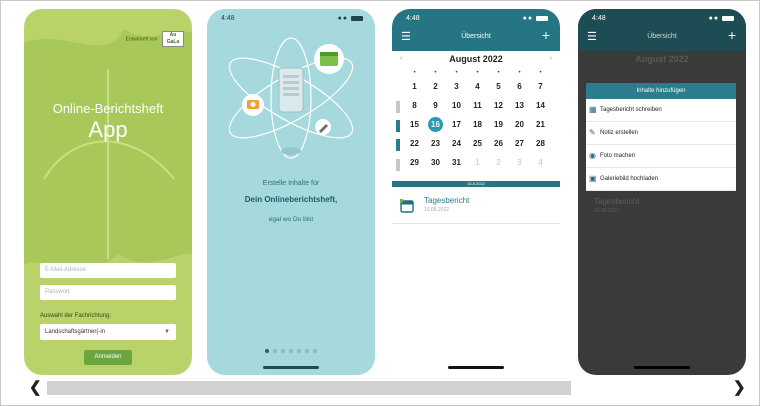 The image size is (760, 406). What do you see at coordinates (108, 270) in the screenshot?
I see `email-field: E-Mail-Adresse` at bounding box center [108, 270].